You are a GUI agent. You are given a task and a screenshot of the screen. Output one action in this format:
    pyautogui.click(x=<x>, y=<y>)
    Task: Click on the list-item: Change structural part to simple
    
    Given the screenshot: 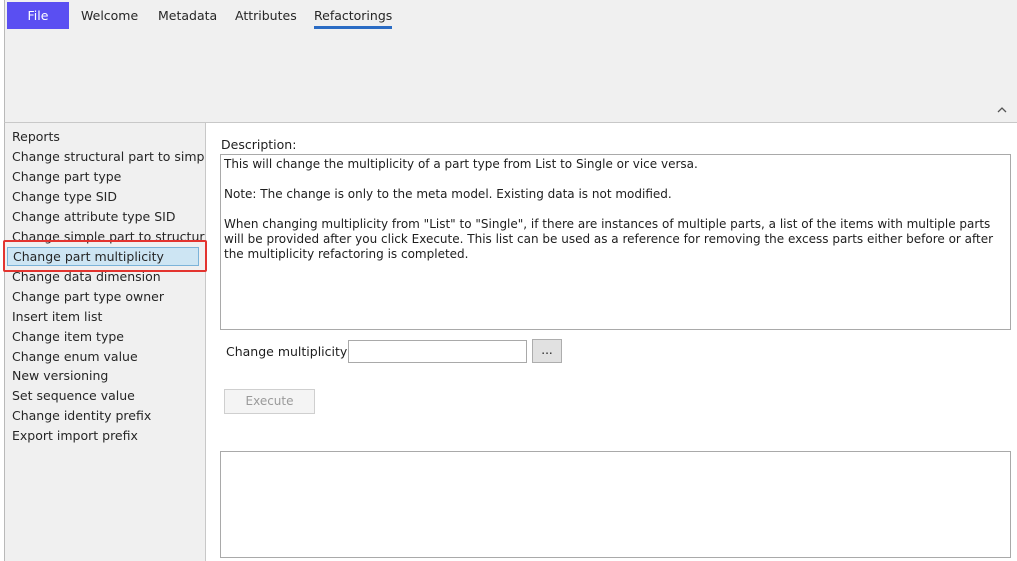 What is the action you would take?
    pyautogui.click(x=106, y=156)
    